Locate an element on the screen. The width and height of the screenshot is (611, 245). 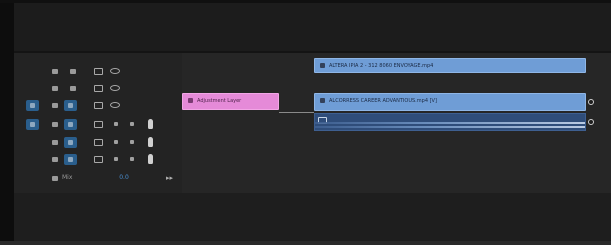
track-header-a1 is located at coordinates (98, 124).